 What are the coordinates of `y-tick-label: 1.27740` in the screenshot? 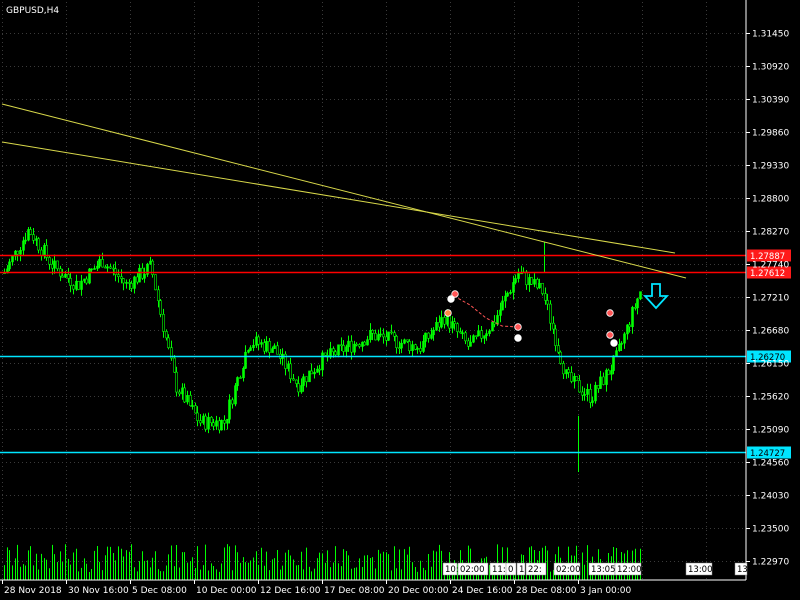 It's located at (770, 266).